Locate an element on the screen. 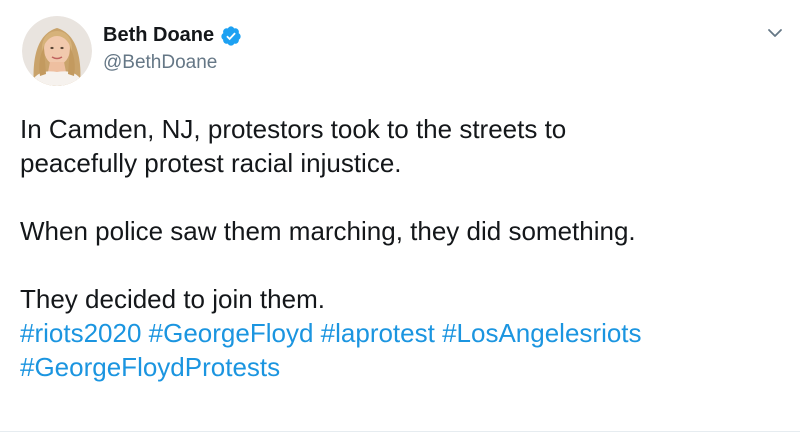 This screenshot has height=432, width=800. chevron-down-icon is located at coordinates (775, 33).